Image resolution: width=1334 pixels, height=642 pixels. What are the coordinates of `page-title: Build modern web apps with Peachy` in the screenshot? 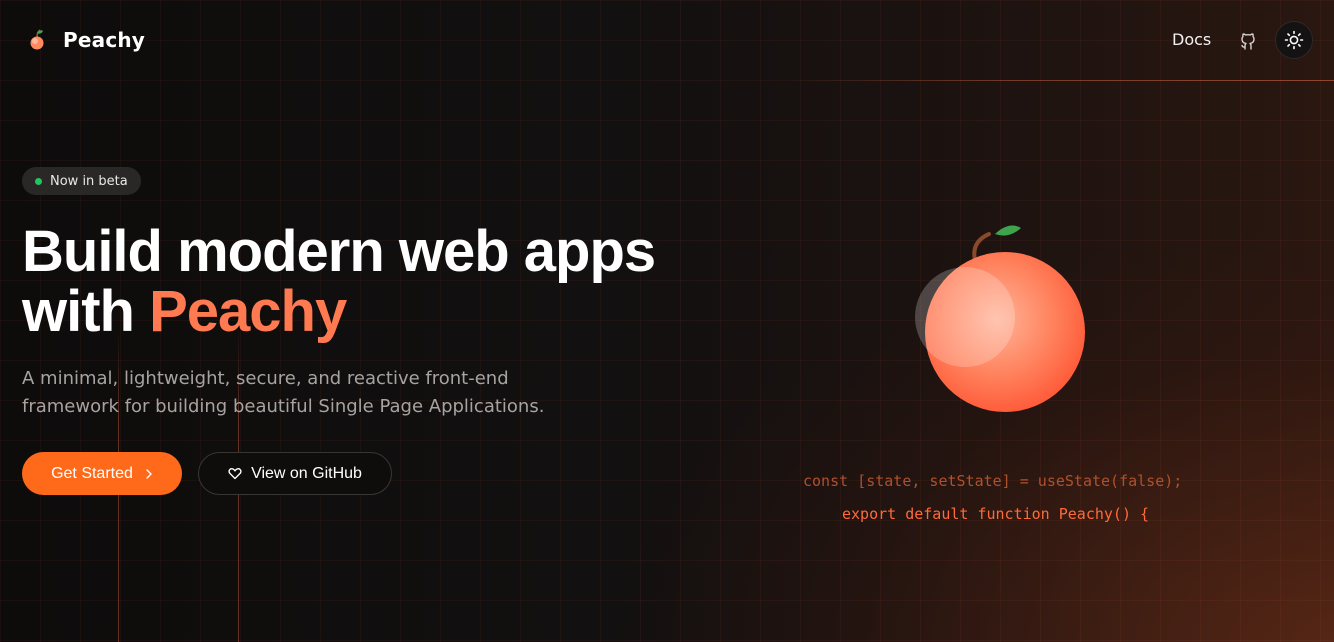 It's located at (339, 281).